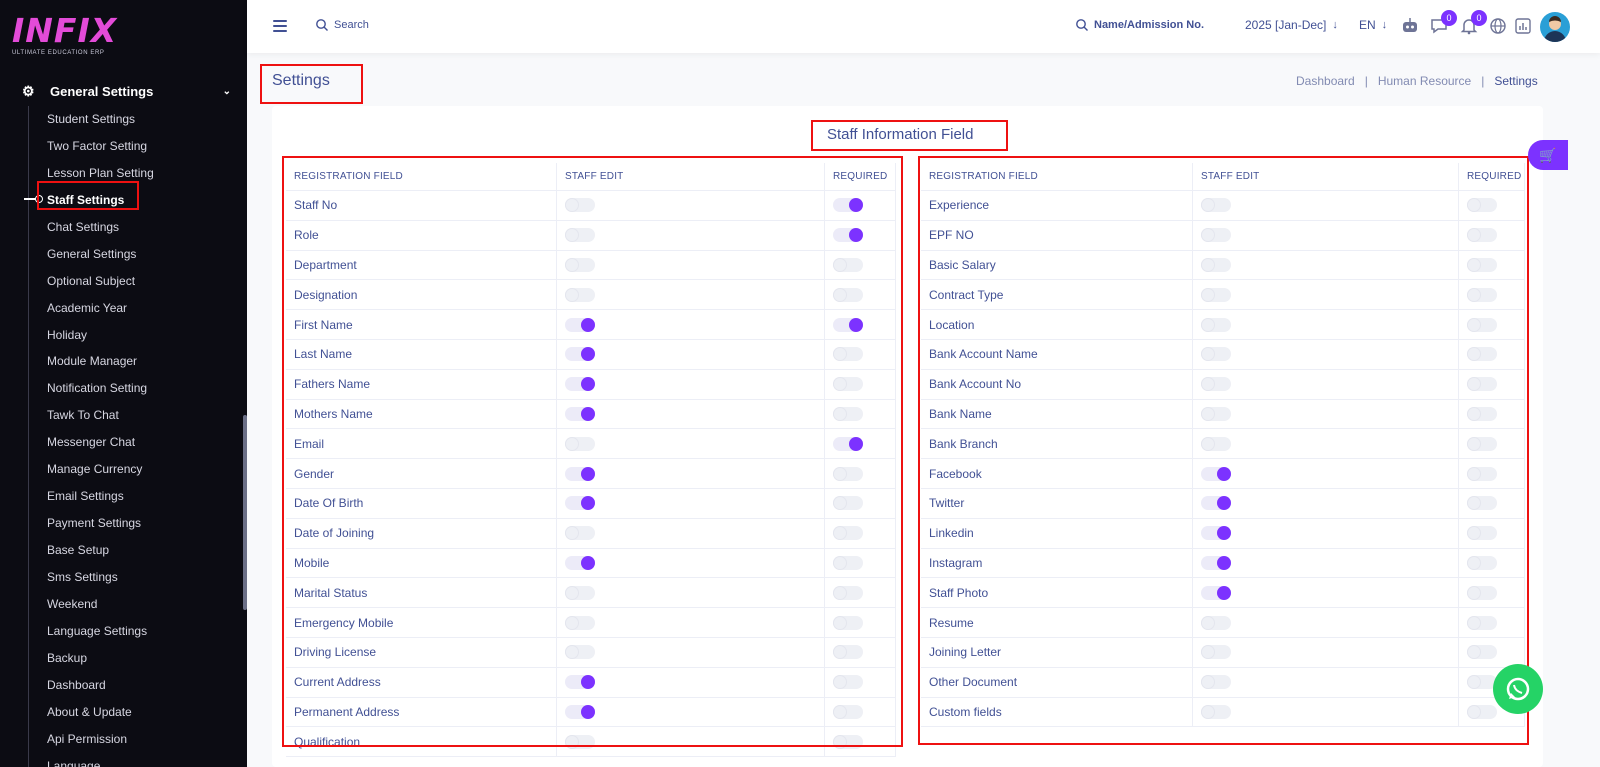  Describe the element at coordinates (142, 661) in the screenshot. I see `sidebar-item-backup: Backup` at that location.